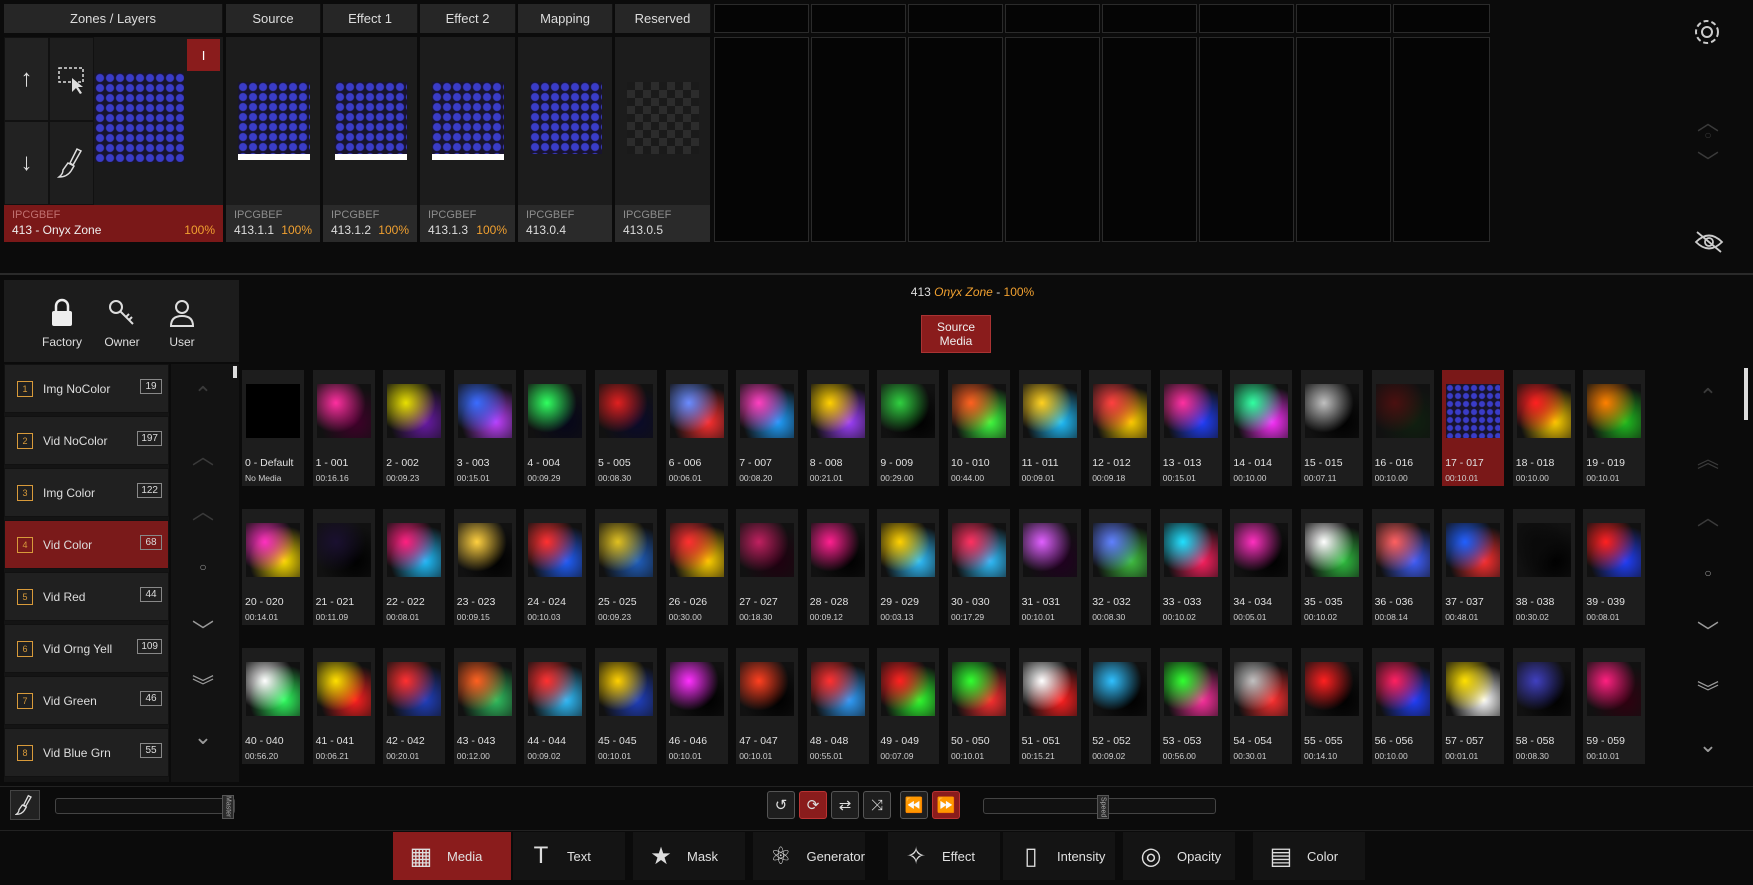 The width and height of the screenshot is (1753, 885). What do you see at coordinates (979, 706) in the screenshot?
I see `media-tile: 50 - 050 00:10.01` at bounding box center [979, 706].